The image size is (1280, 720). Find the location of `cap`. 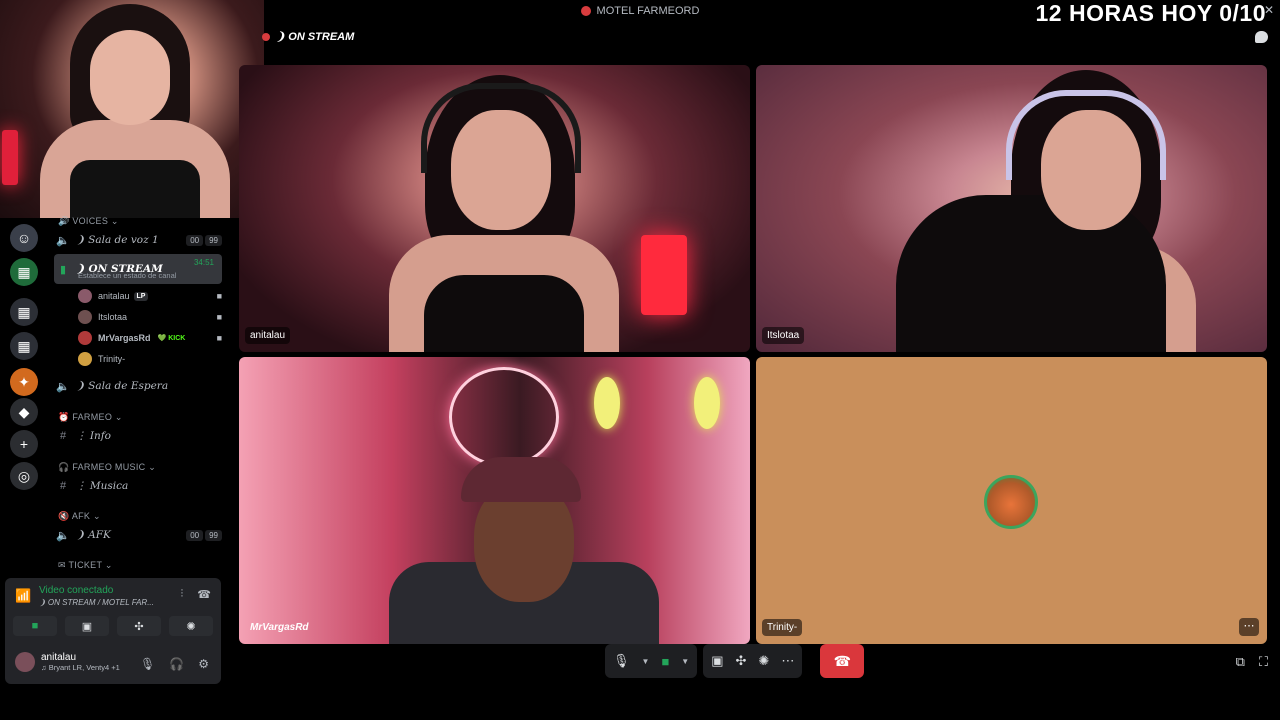

cap is located at coordinates (521, 479).